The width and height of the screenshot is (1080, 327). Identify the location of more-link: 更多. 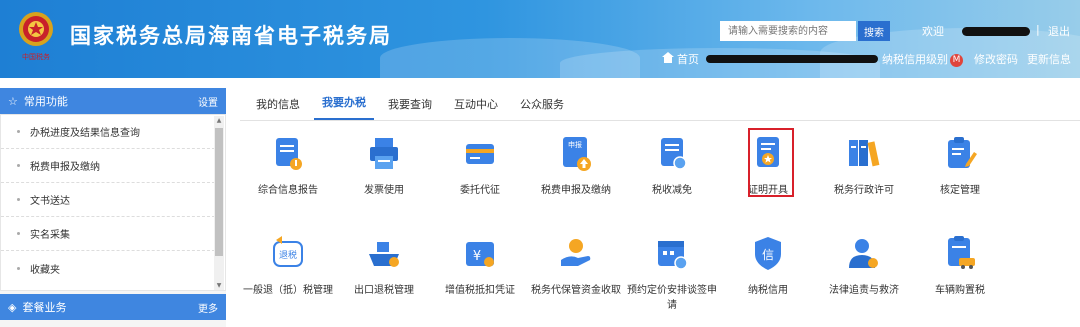
(208, 307).